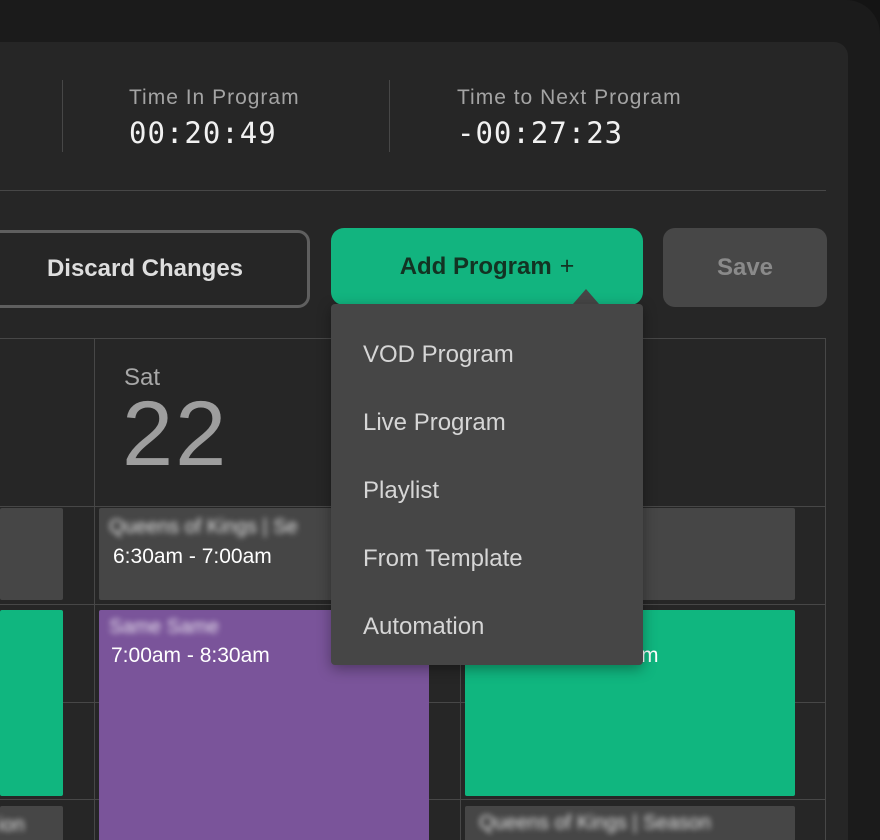  What do you see at coordinates (475, 266) in the screenshot?
I see `add-program-label: Add Program` at bounding box center [475, 266].